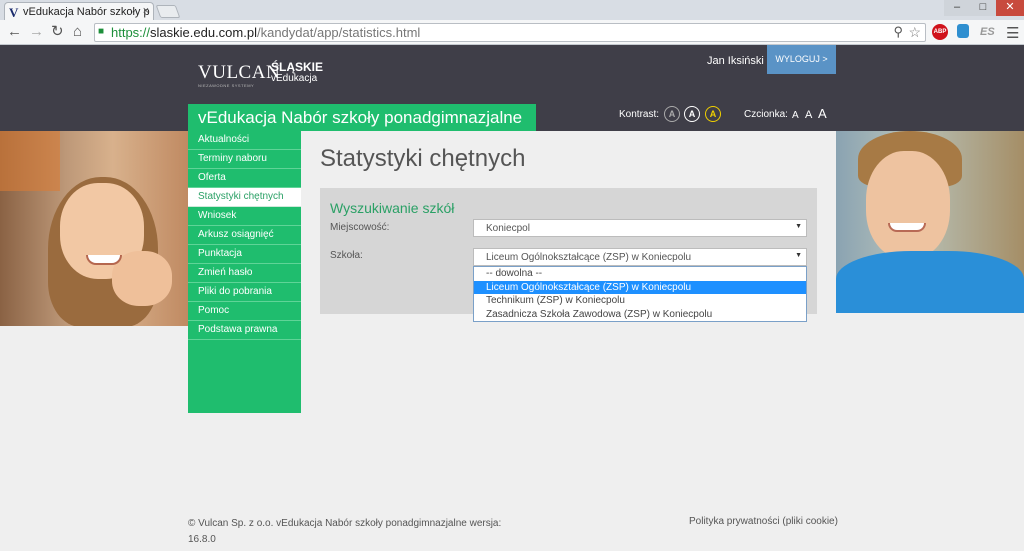  What do you see at coordinates (360, 227) in the screenshot?
I see `town-label: Miejscowość:` at bounding box center [360, 227].